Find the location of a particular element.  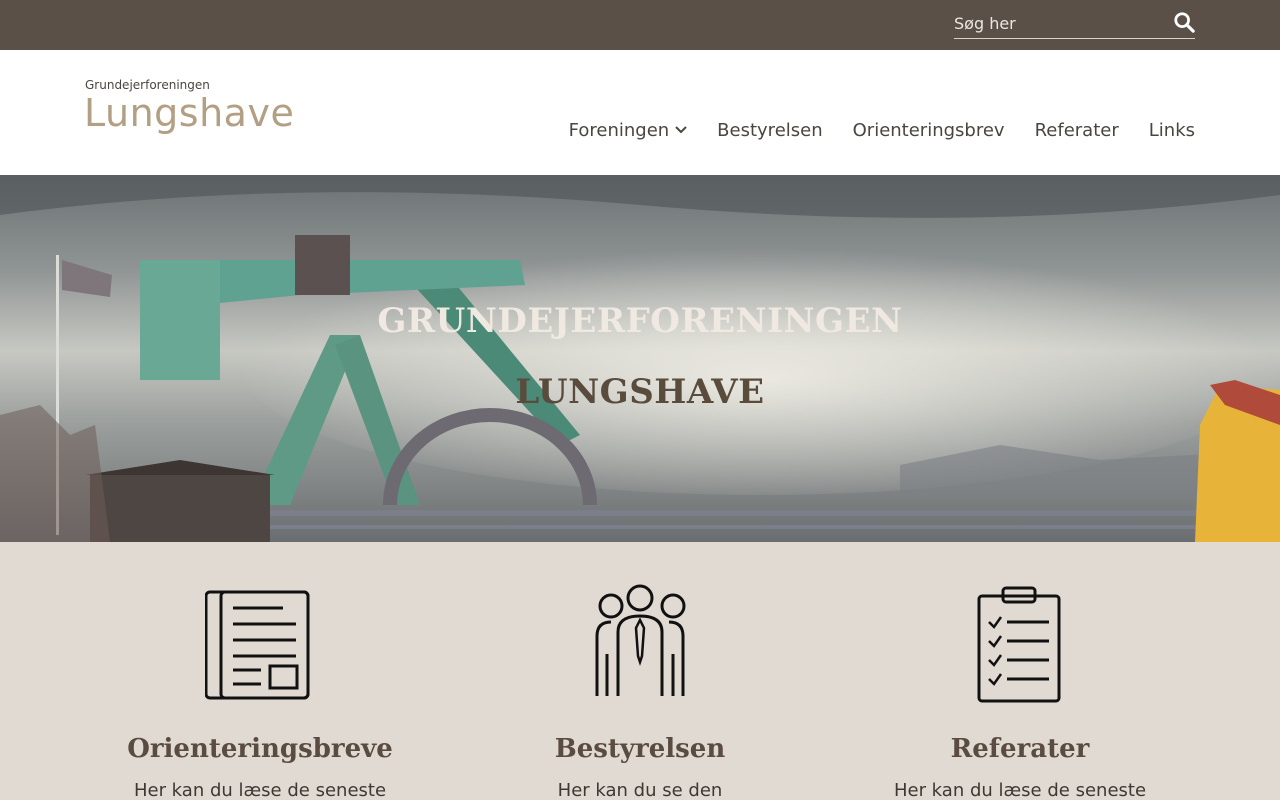

nav-item-orienteringsbrev: Orienteringsbrev is located at coordinates (929, 130).